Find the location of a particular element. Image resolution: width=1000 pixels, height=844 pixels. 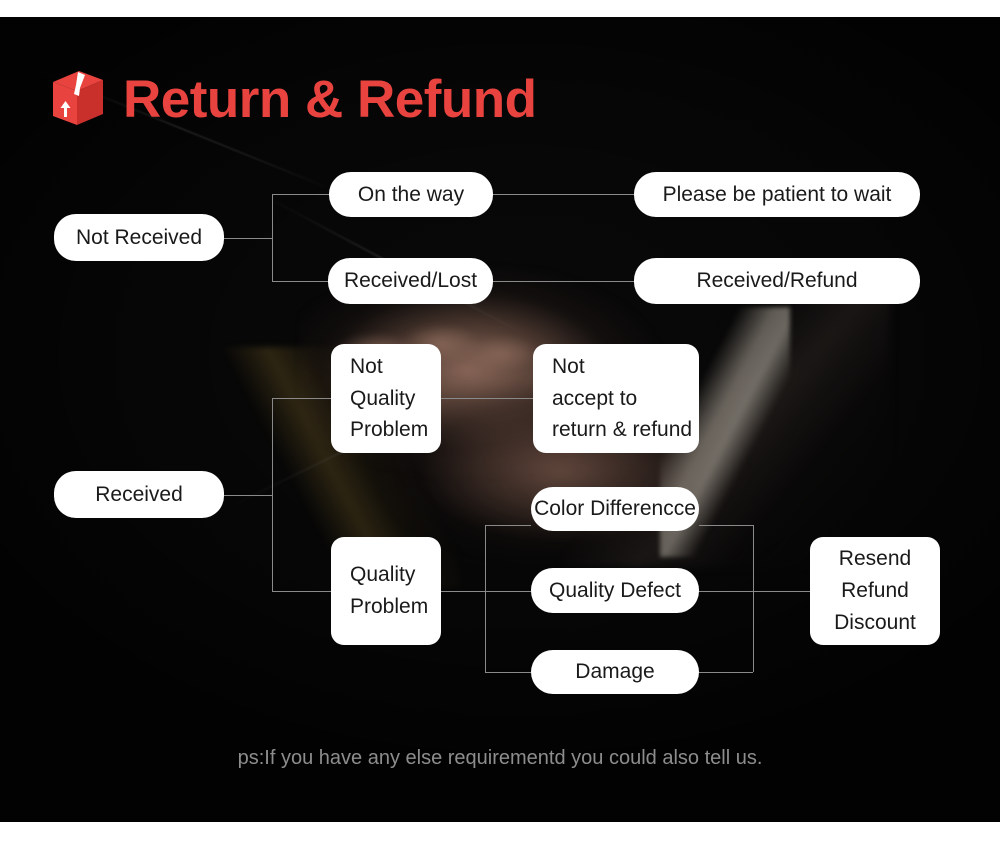

node-color-difference: Color Differencce is located at coordinates (615, 509).